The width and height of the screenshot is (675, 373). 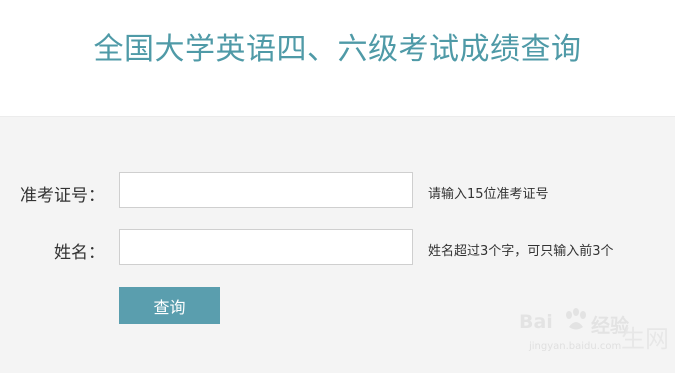 I want to click on watermark-url: jingyan.baidu.com, so click(x=575, y=346).